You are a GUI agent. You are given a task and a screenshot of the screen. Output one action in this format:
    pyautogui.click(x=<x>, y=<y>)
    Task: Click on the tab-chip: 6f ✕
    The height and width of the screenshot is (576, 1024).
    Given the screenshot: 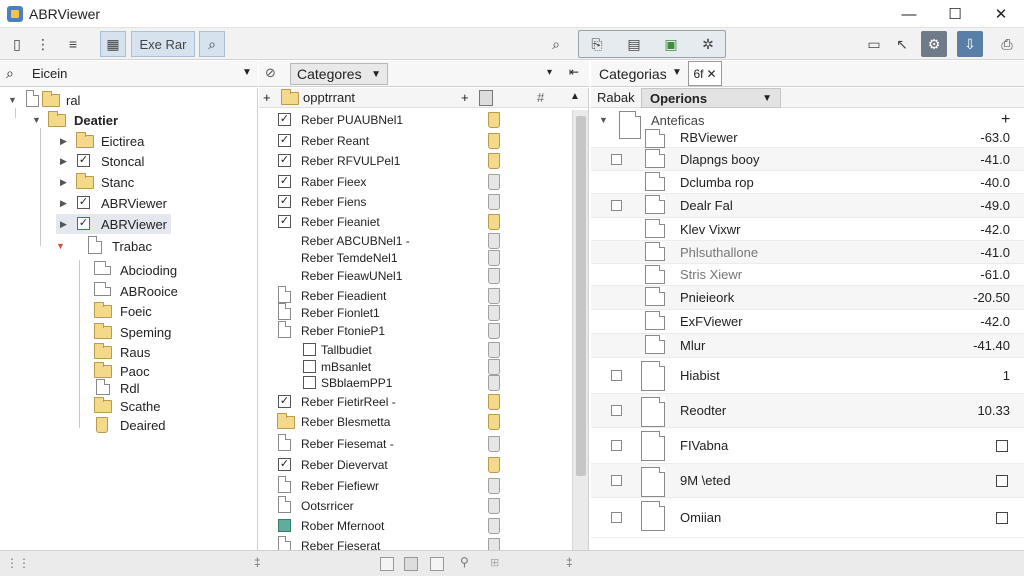 What is the action you would take?
    pyautogui.click(x=705, y=73)
    